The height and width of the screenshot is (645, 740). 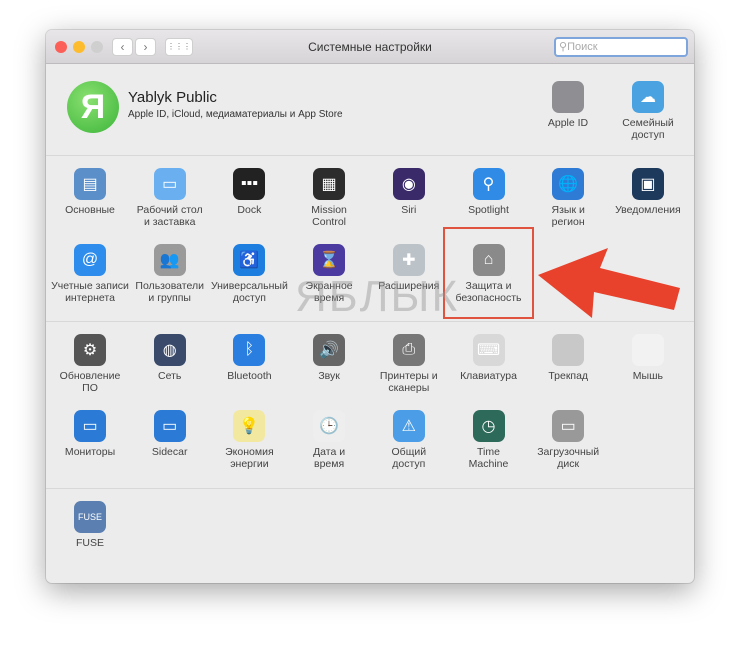 What do you see at coordinates (169, 260) in the screenshot?
I see `users-groups-icon: 👥` at bounding box center [169, 260].